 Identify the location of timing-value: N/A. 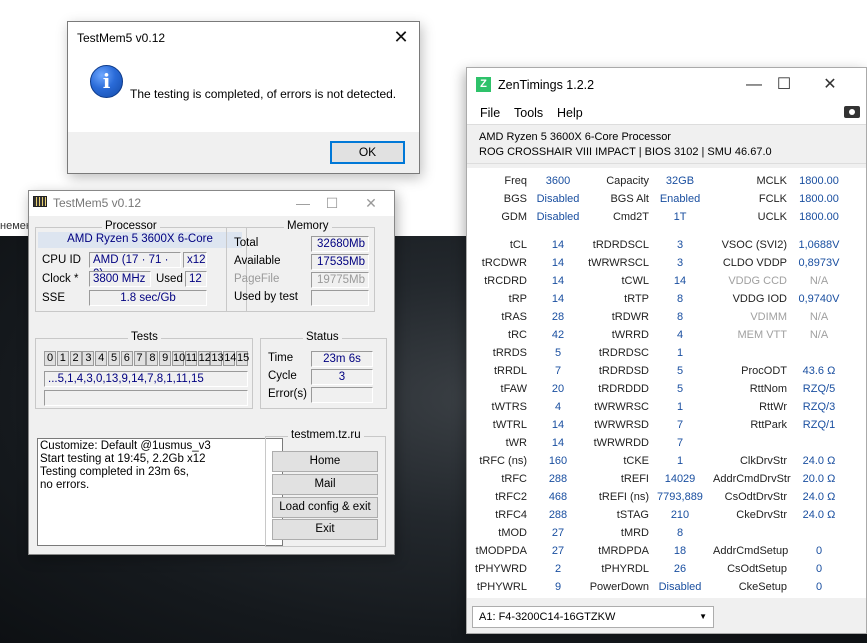
(819, 335).